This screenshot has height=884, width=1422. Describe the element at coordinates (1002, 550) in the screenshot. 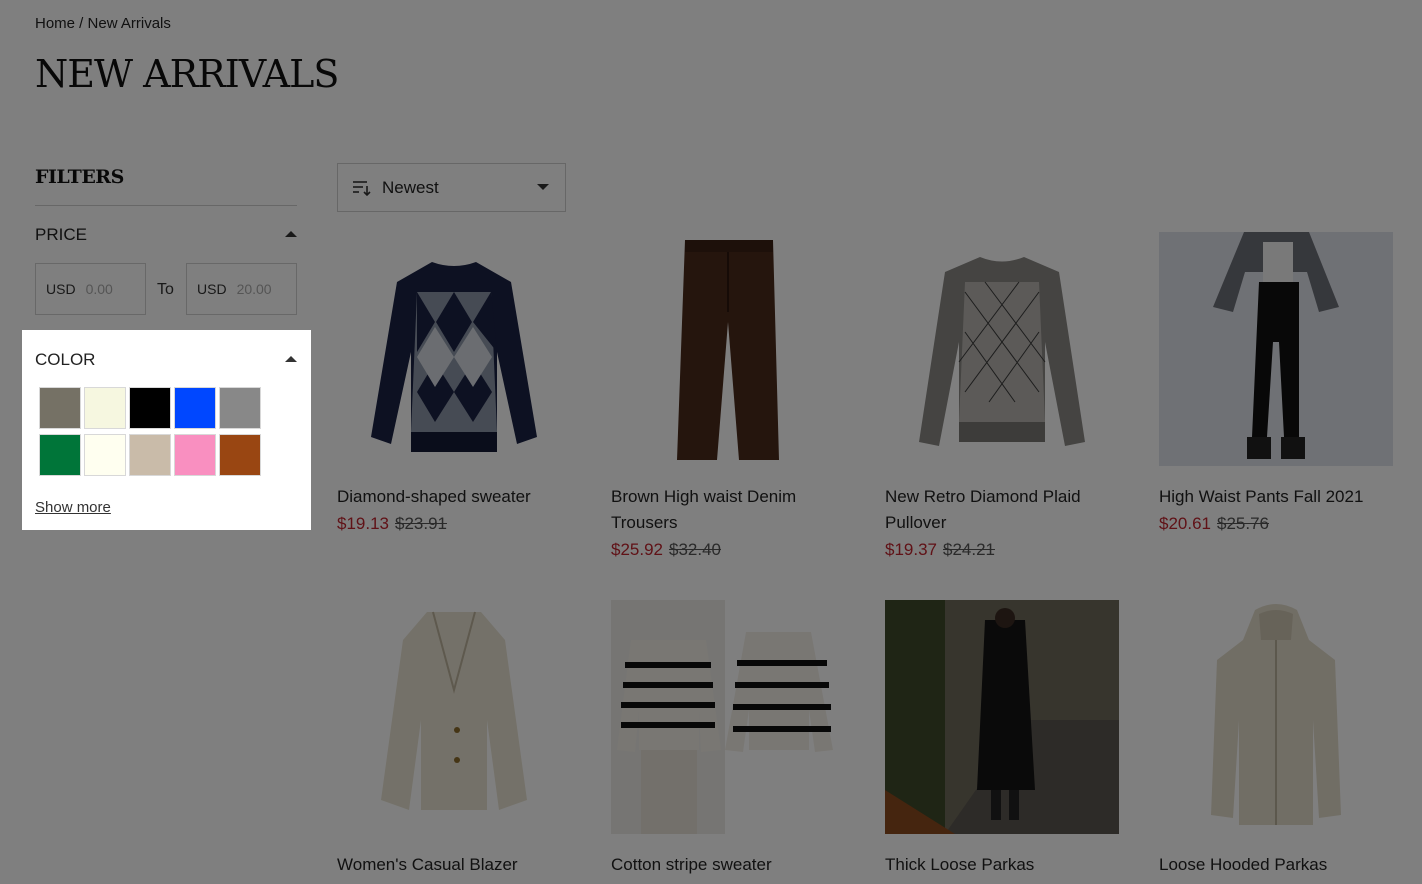

I see `product-prices: $19.37 $24.21` at that location.